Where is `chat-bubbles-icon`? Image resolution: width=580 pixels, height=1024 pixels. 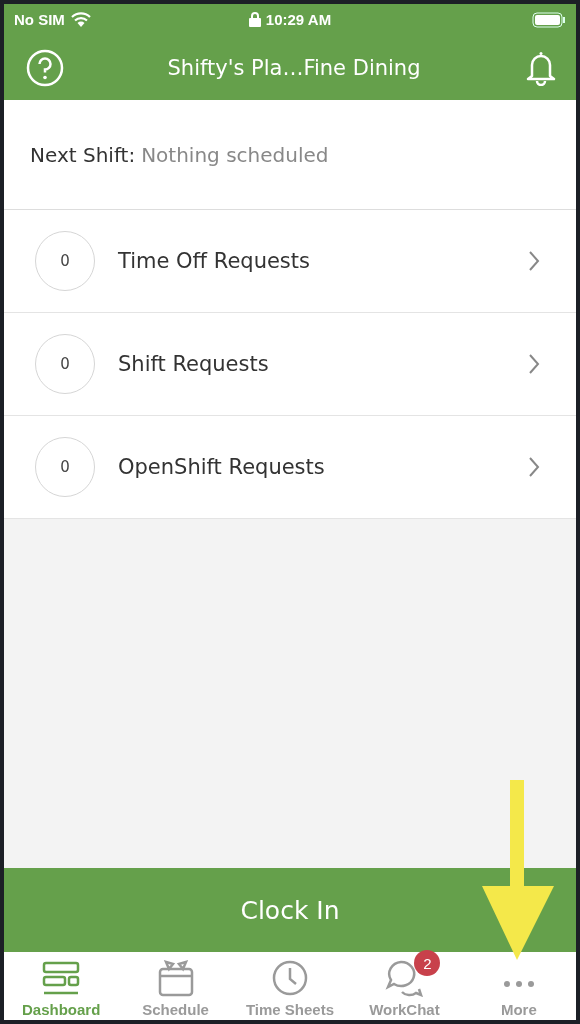 chat-bubbles-icon is located at coordinates (404, 978).